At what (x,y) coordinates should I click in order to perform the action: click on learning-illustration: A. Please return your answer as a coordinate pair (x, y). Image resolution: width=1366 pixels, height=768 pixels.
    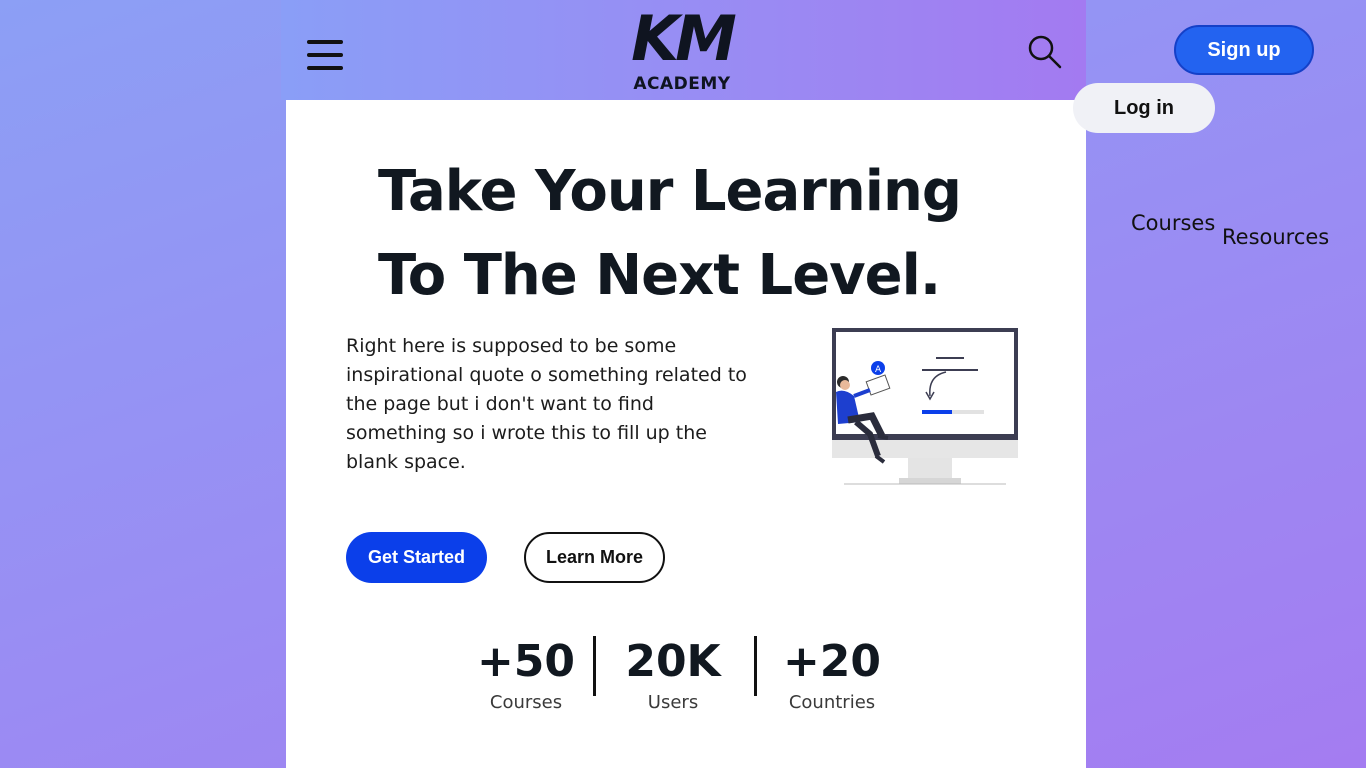
    Looking at the image, I should click on (926, 406).